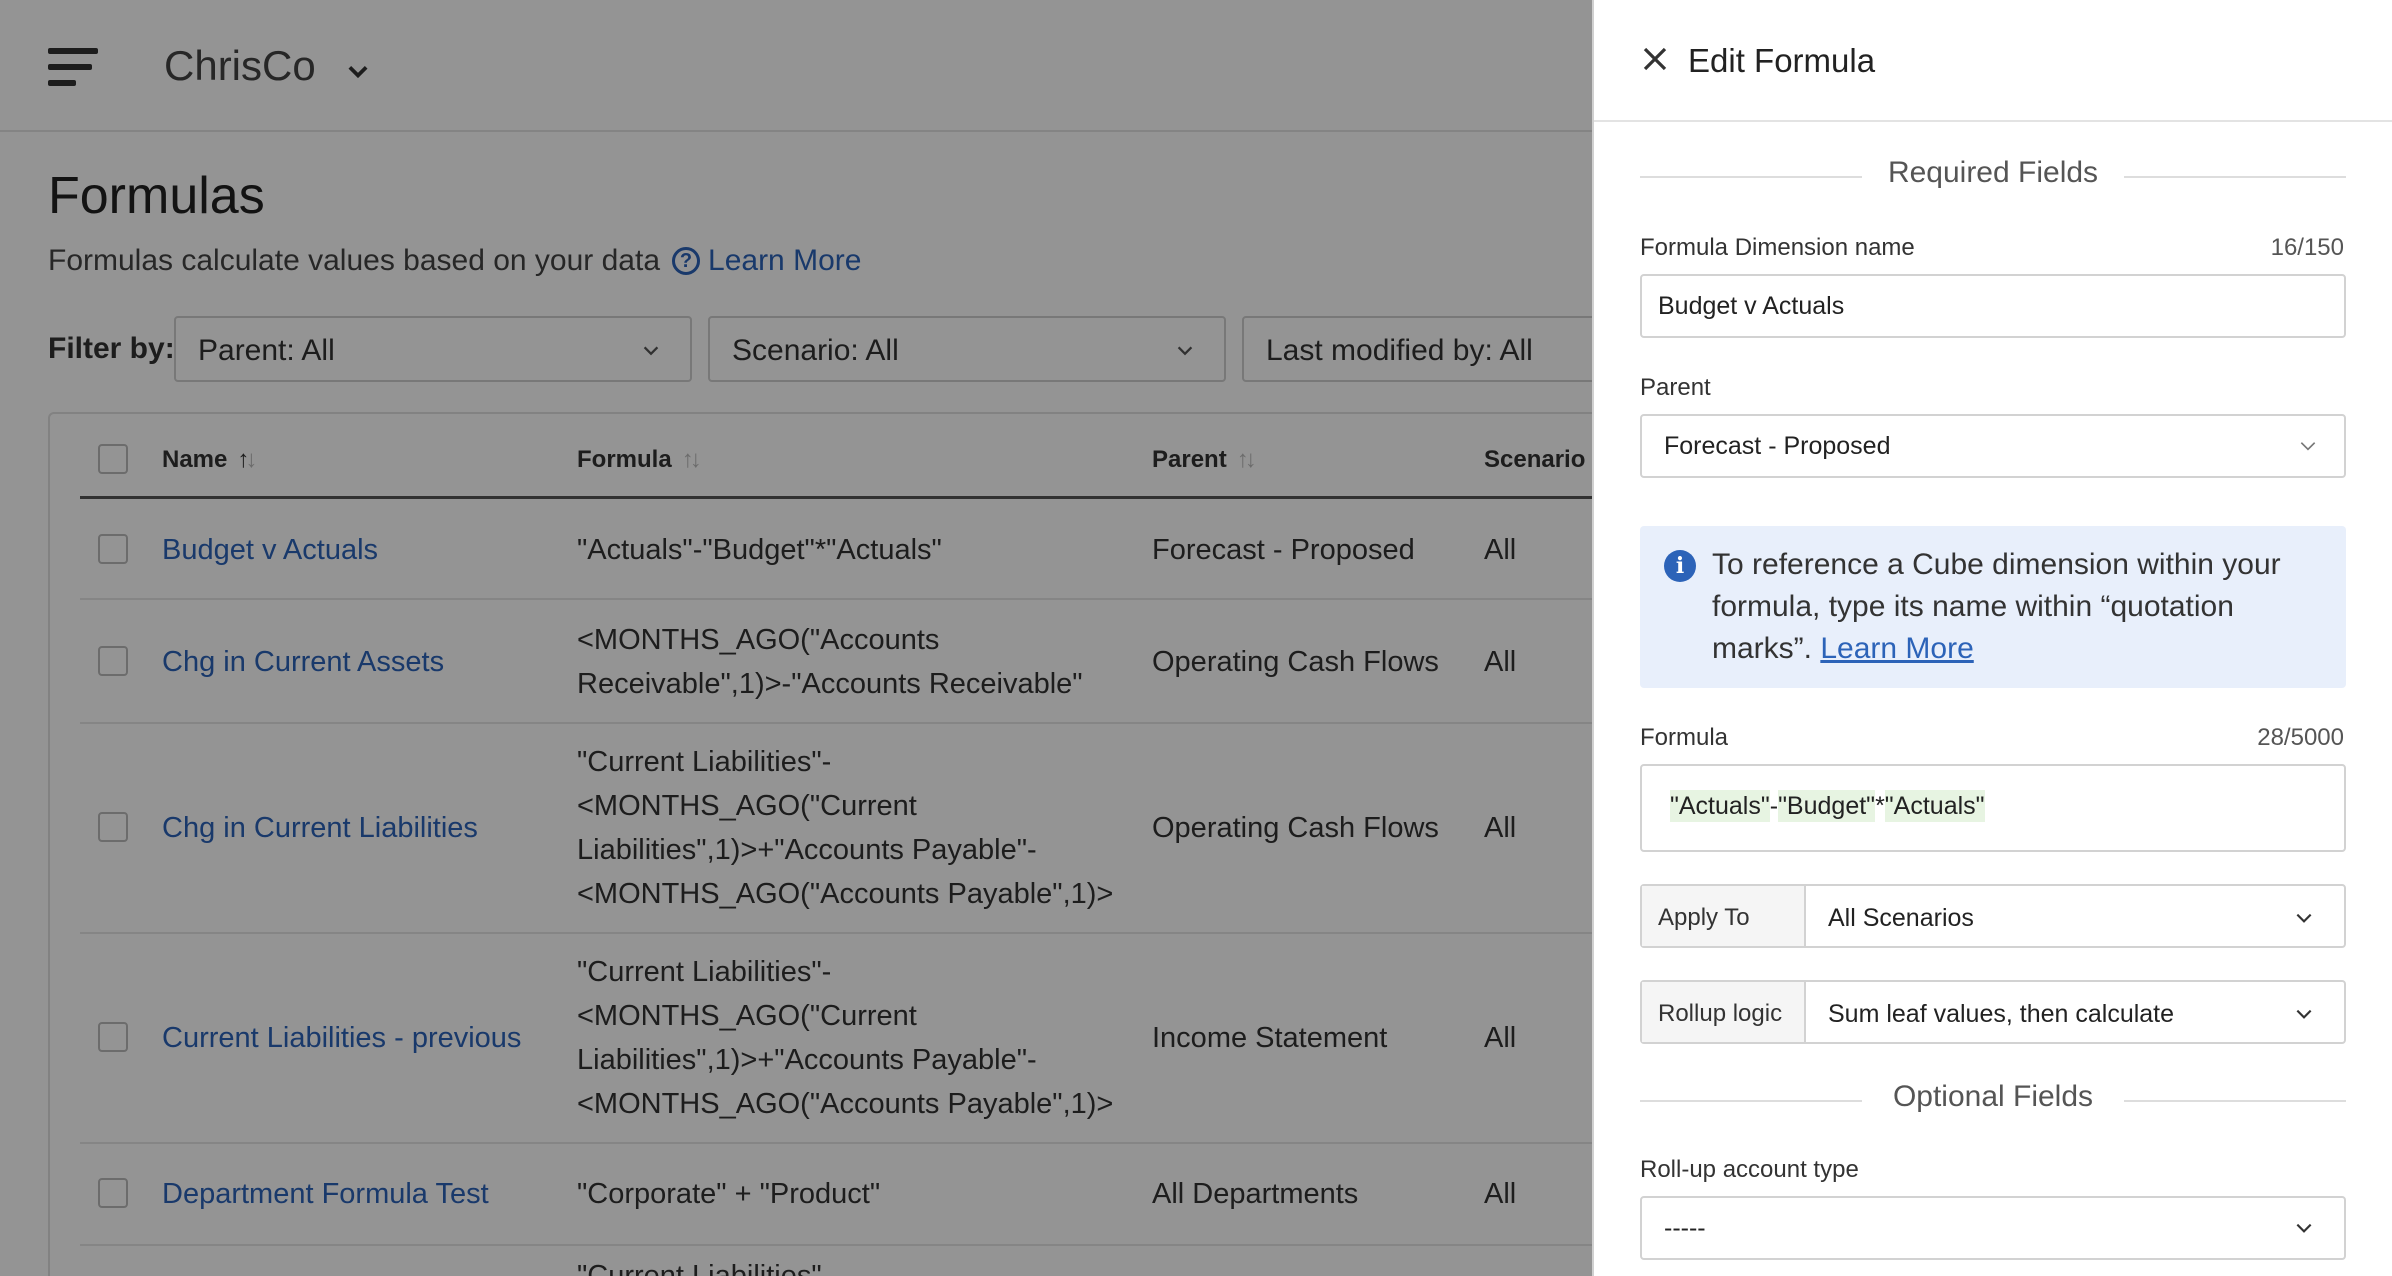 This screenshot has width=2392, height=1276. I want to click on formula-operator: -, so click(1774, 806).